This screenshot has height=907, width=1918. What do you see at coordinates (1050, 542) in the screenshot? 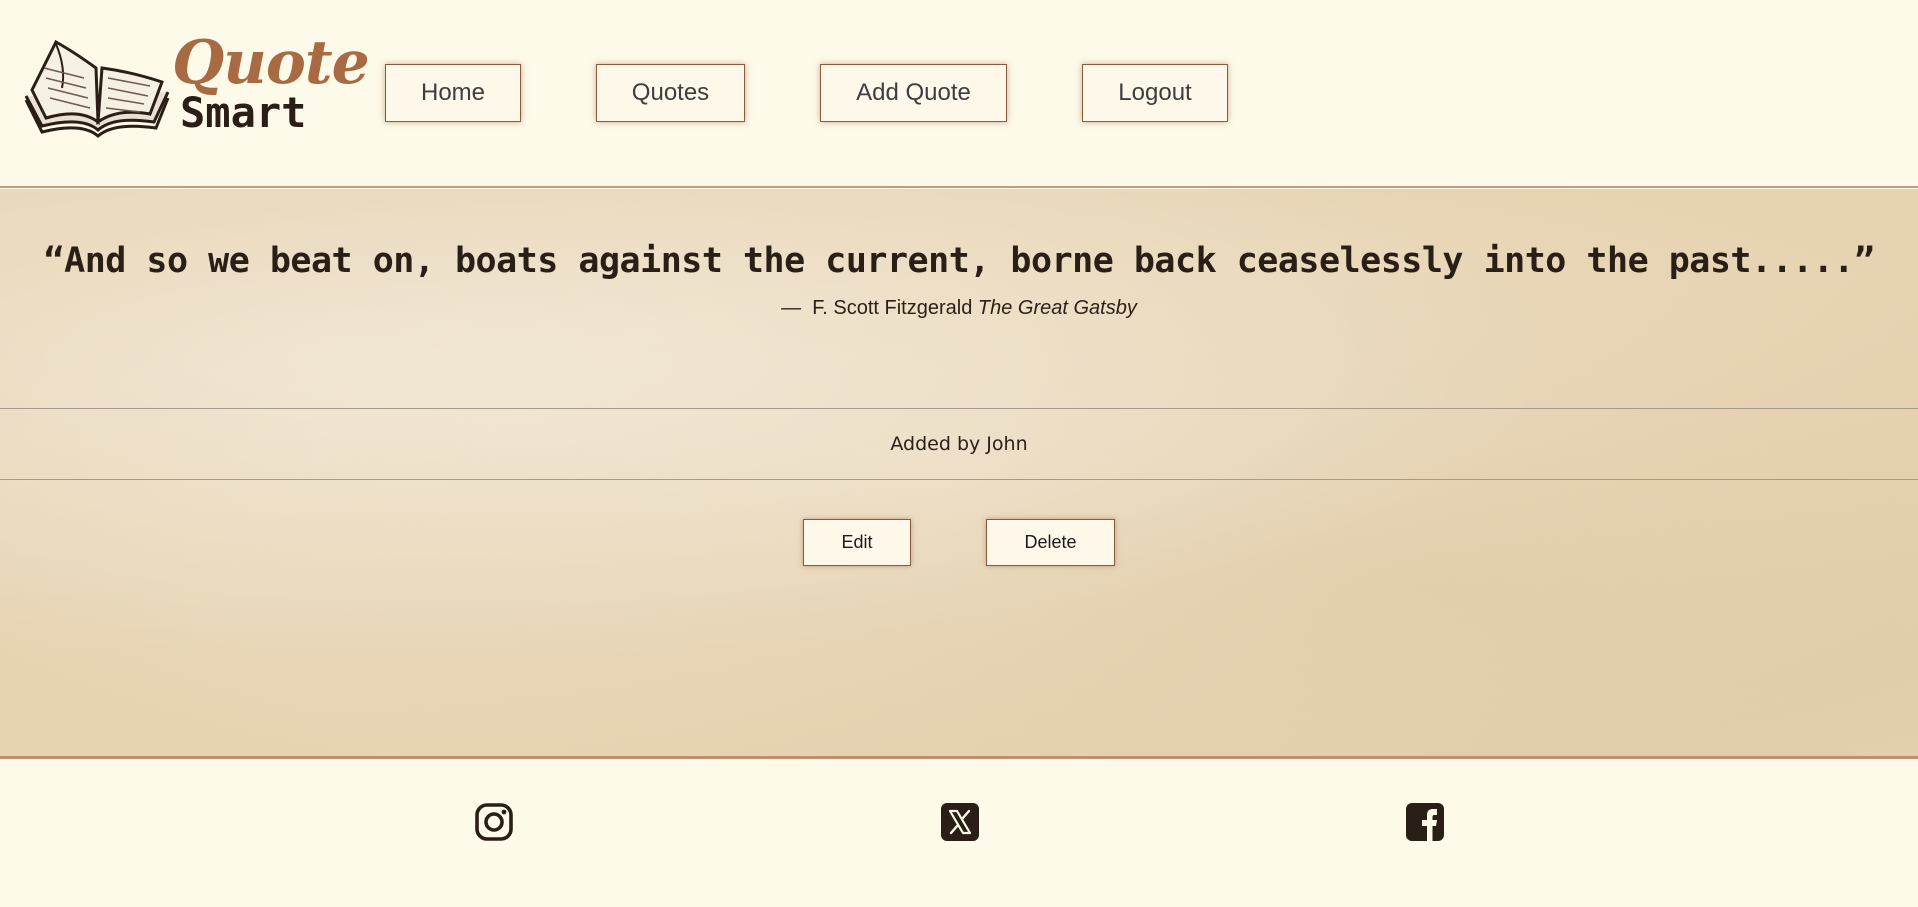
I see `delete-button: Delete` at bounding box center [1050, 542].